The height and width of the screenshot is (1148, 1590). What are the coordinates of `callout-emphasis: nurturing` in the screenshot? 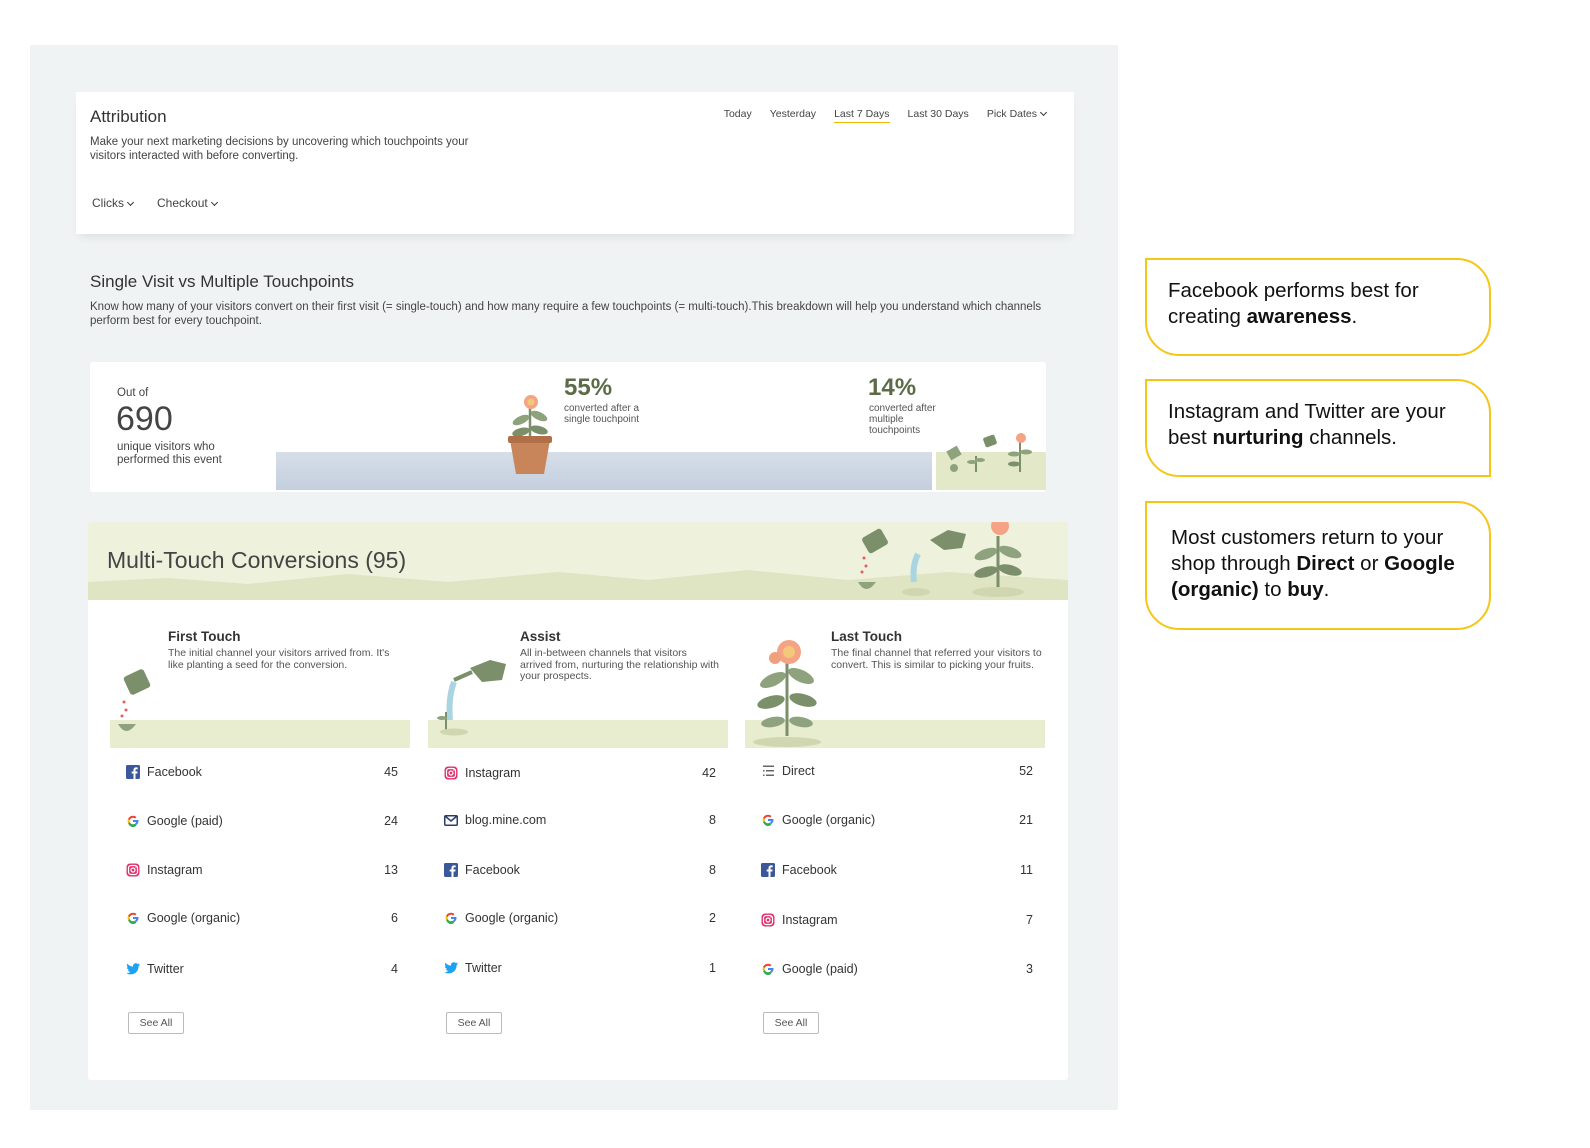 It's located at (1258, 437).